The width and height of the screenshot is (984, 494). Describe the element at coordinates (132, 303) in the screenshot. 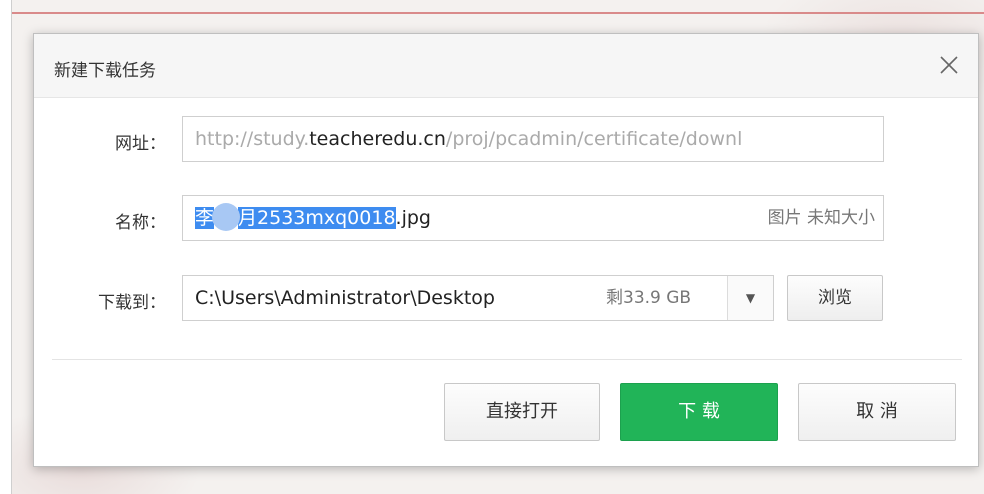

I see `save-to-label: 下载到：` at that location.